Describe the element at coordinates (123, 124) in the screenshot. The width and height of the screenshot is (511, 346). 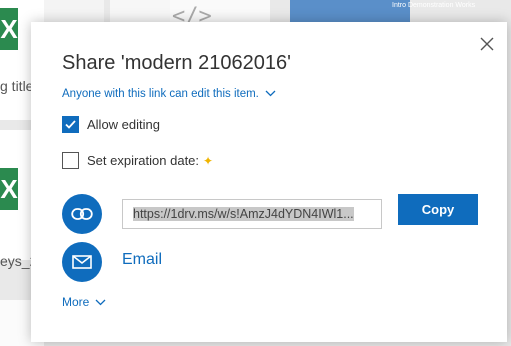
I see `allow-editing-label: Allow editing` at that location.